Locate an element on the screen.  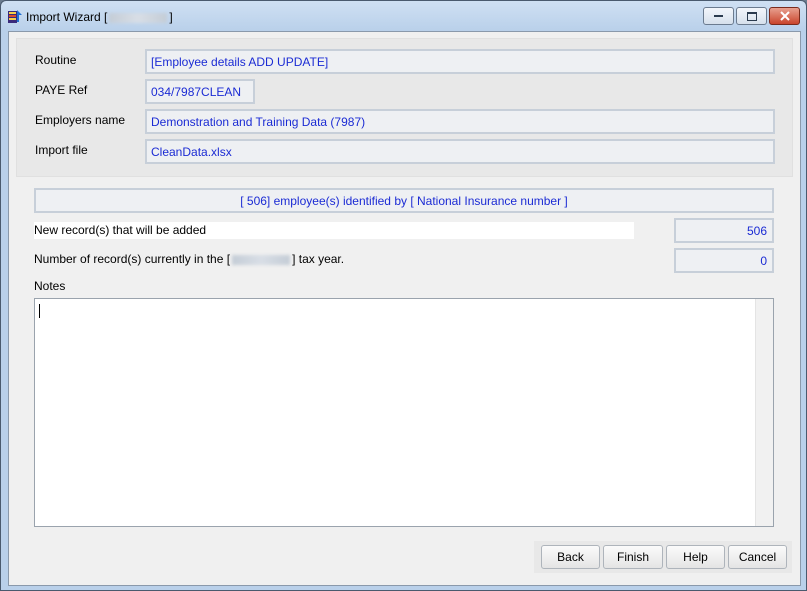
routine-label: Routine is located at coordinates (56, 60).